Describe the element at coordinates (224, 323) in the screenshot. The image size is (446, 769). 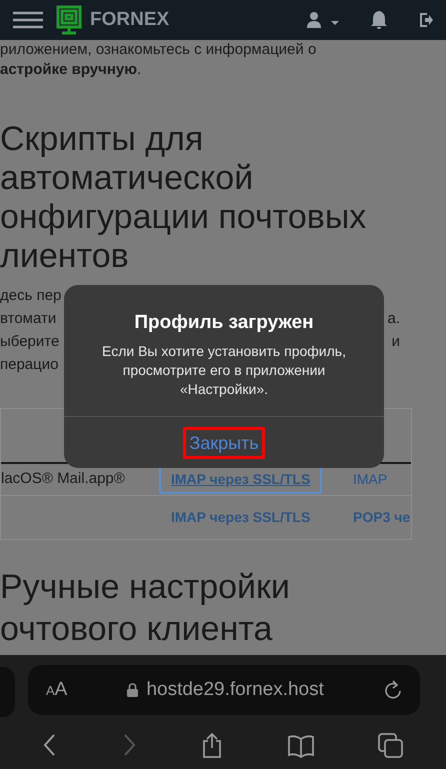
I see `dialog-title: Профиль загружен` at that location.